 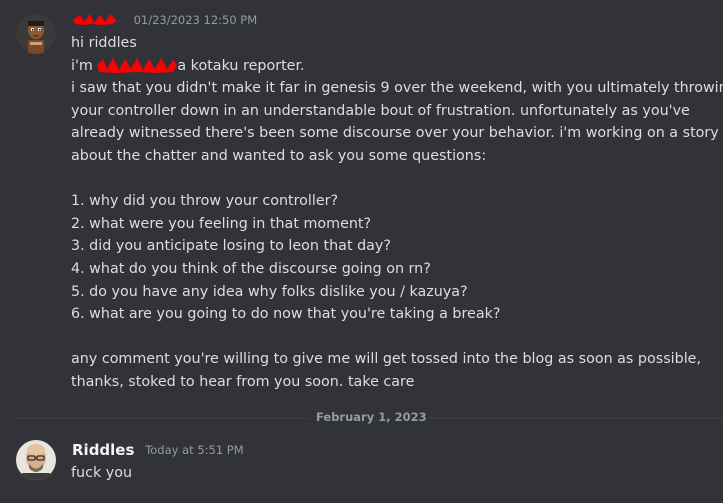 I want to click on username: Riddles, so click(x=103, y=450).